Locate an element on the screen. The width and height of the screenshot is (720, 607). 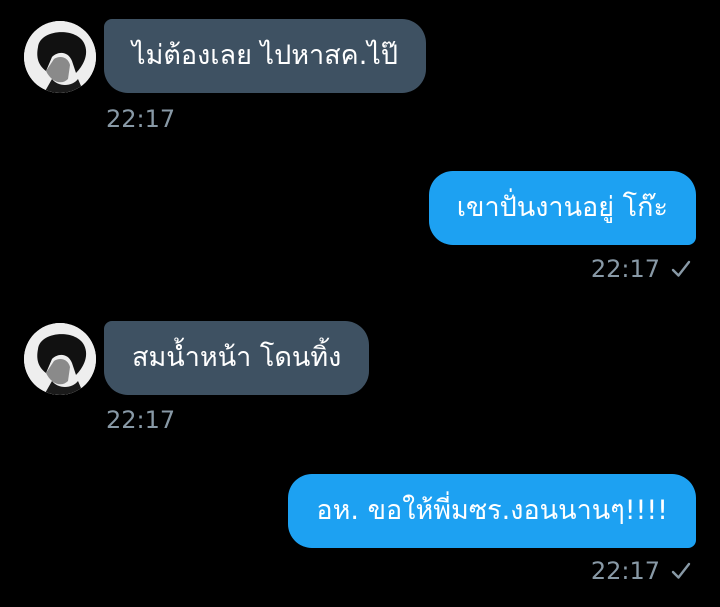
message-bubble-outgoing: อห. ขอให้พี่มซร.งอนนานๆ!!!! is located at coordinates (492, 511).